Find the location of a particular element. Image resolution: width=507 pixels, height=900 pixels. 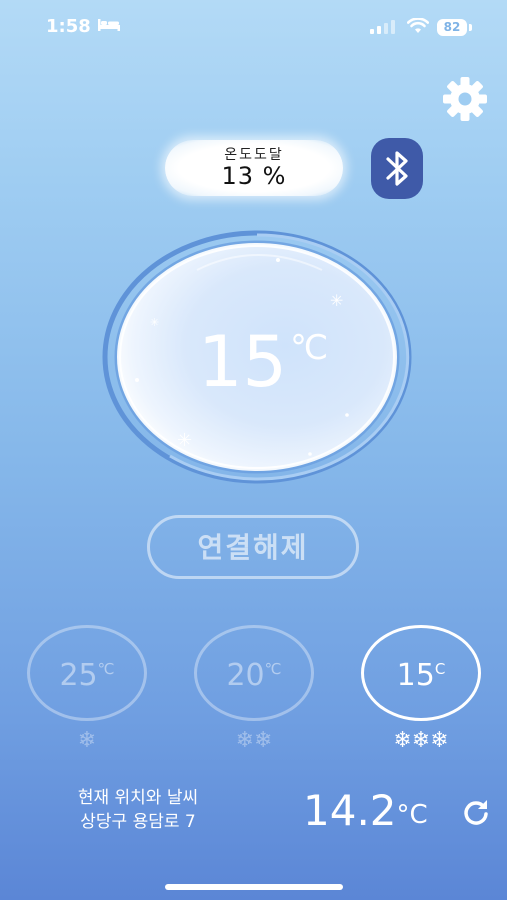

bluetooth-icon is located at coordinates (397, 168).